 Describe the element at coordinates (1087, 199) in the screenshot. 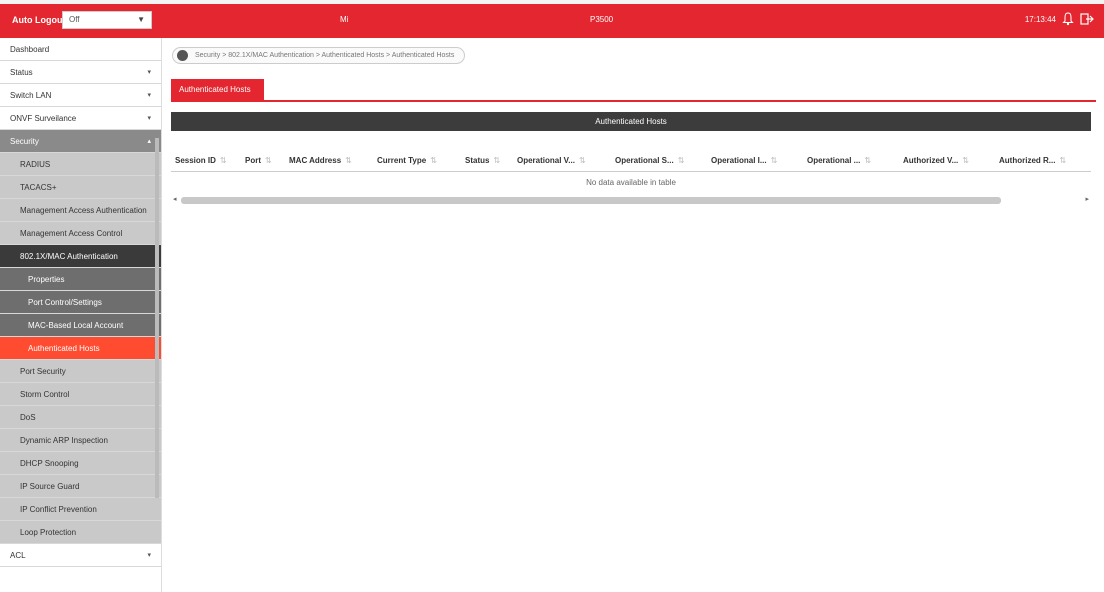

I see `scroll-right-icon: ▸` at that location.